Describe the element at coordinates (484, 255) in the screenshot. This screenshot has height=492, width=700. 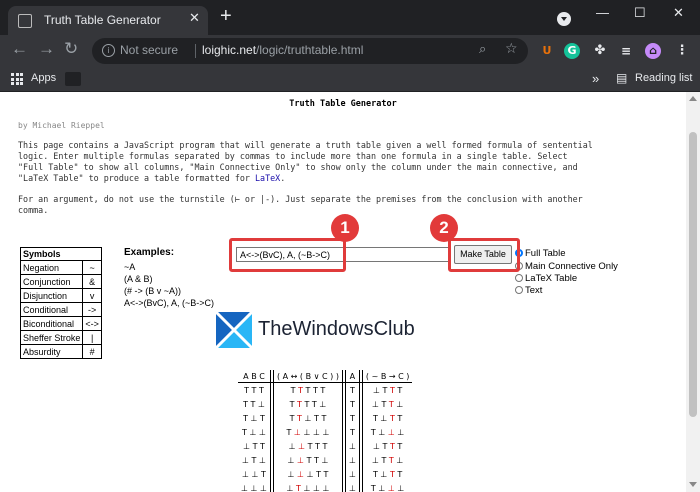
I see `highlight-make-table` at that location.